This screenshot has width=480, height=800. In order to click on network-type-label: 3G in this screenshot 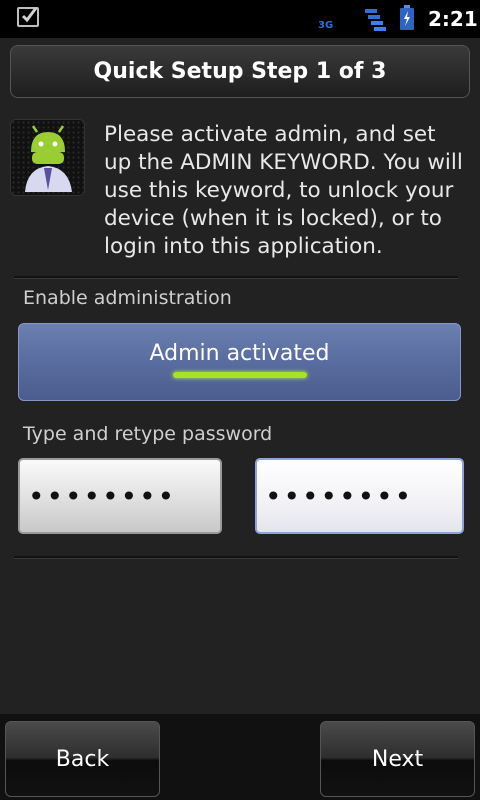, I will do `click(326, 25)`.